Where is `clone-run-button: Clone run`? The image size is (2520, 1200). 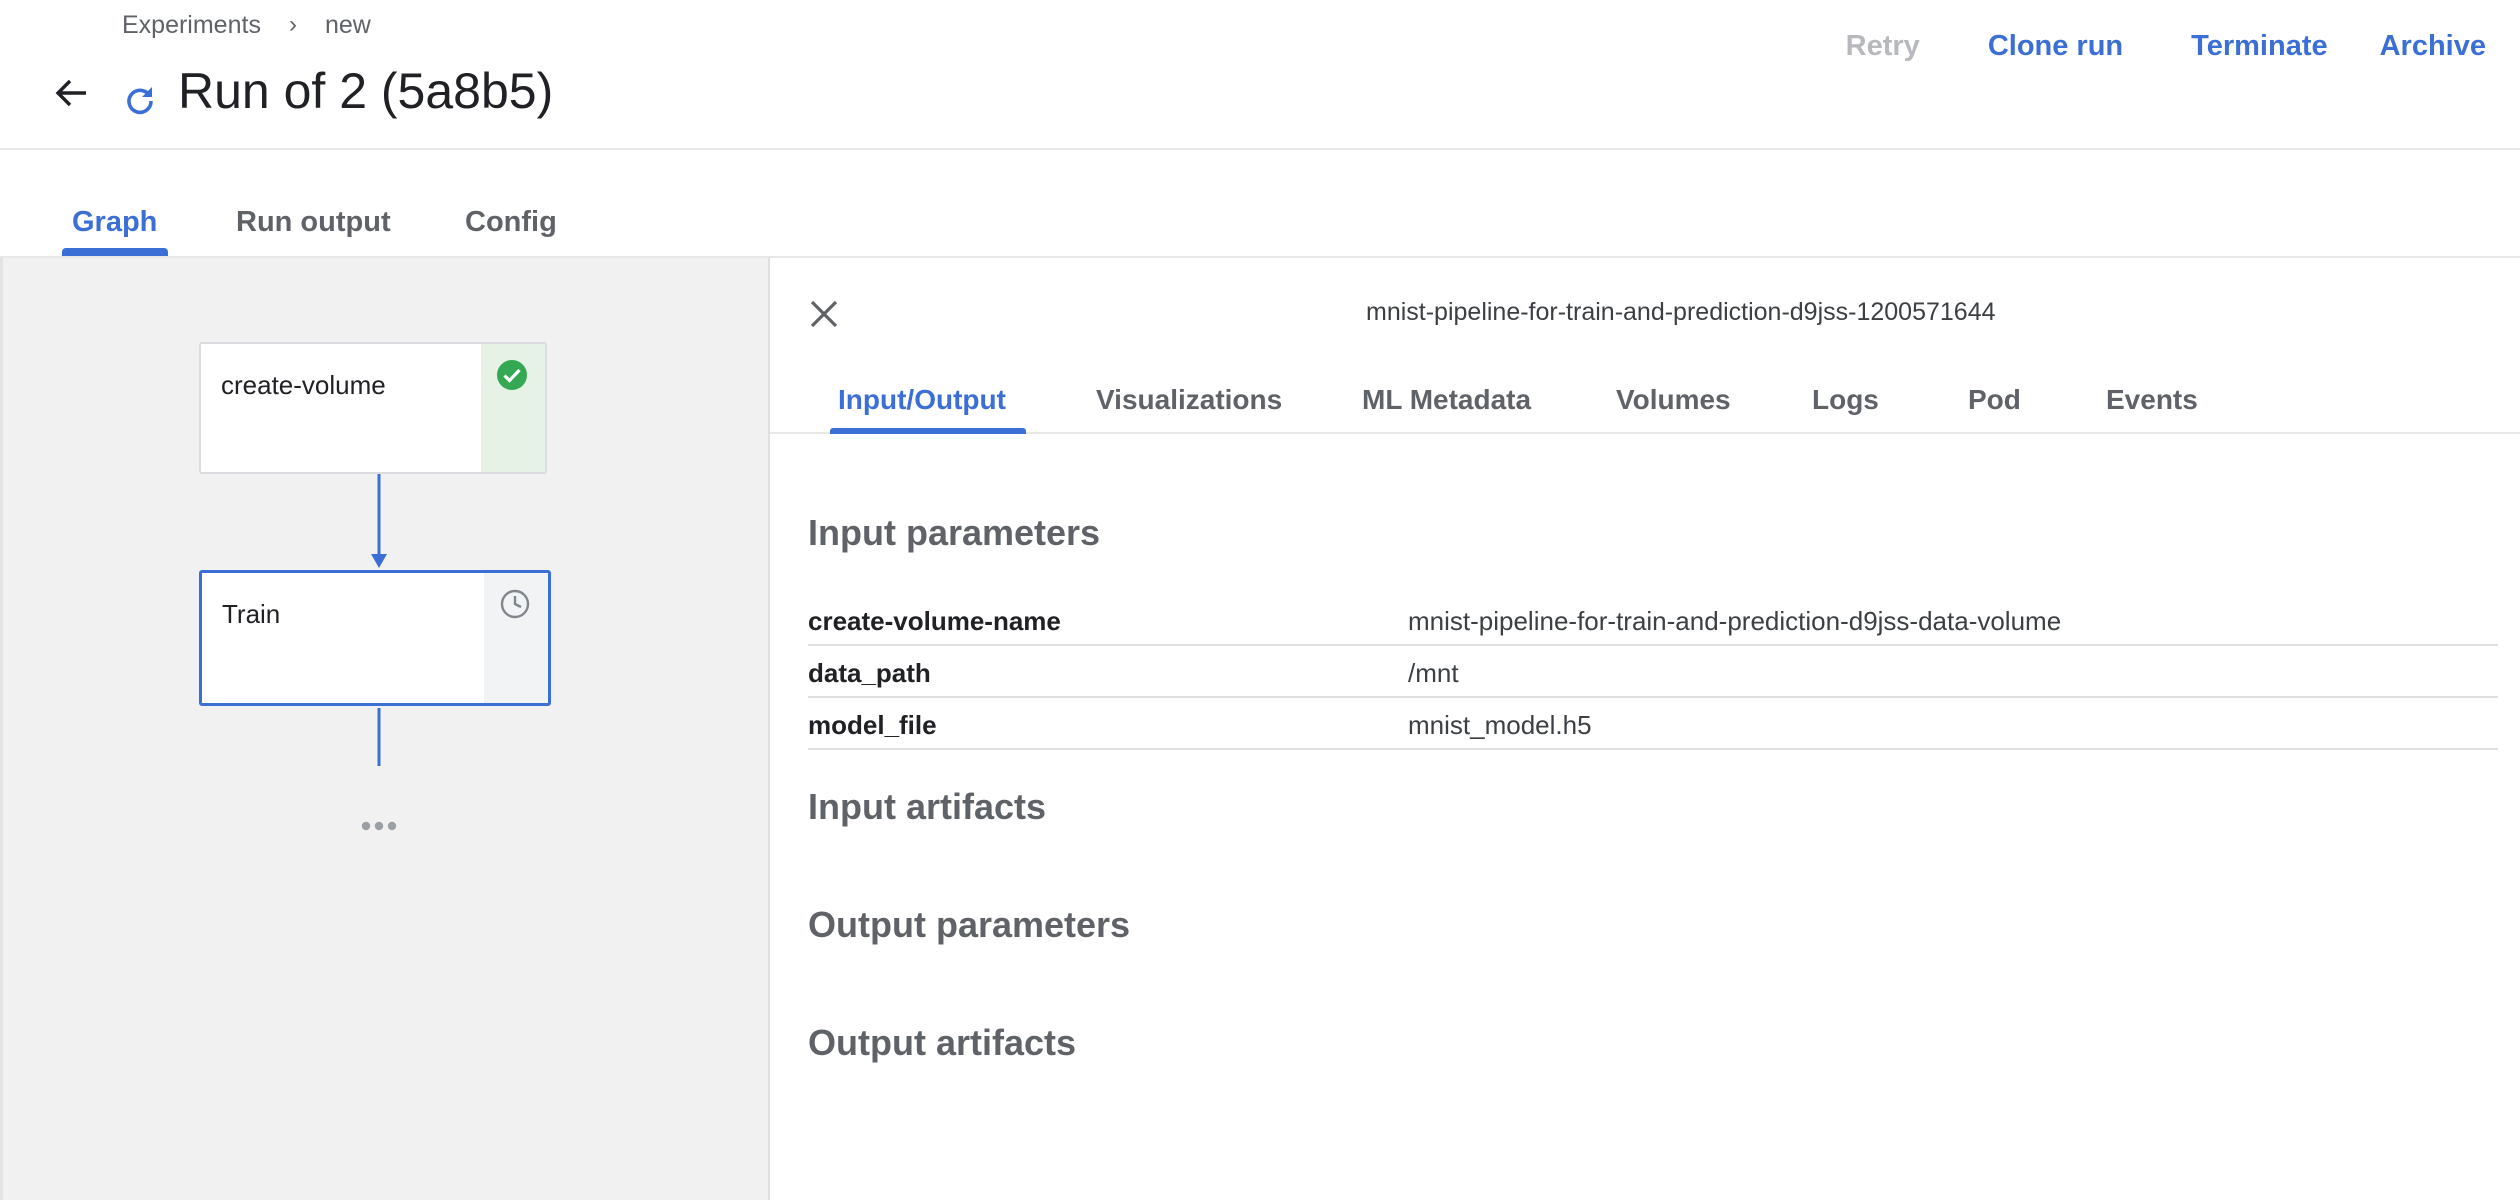
clone-run-button: Clone run is located at coordinates (2055, 46).